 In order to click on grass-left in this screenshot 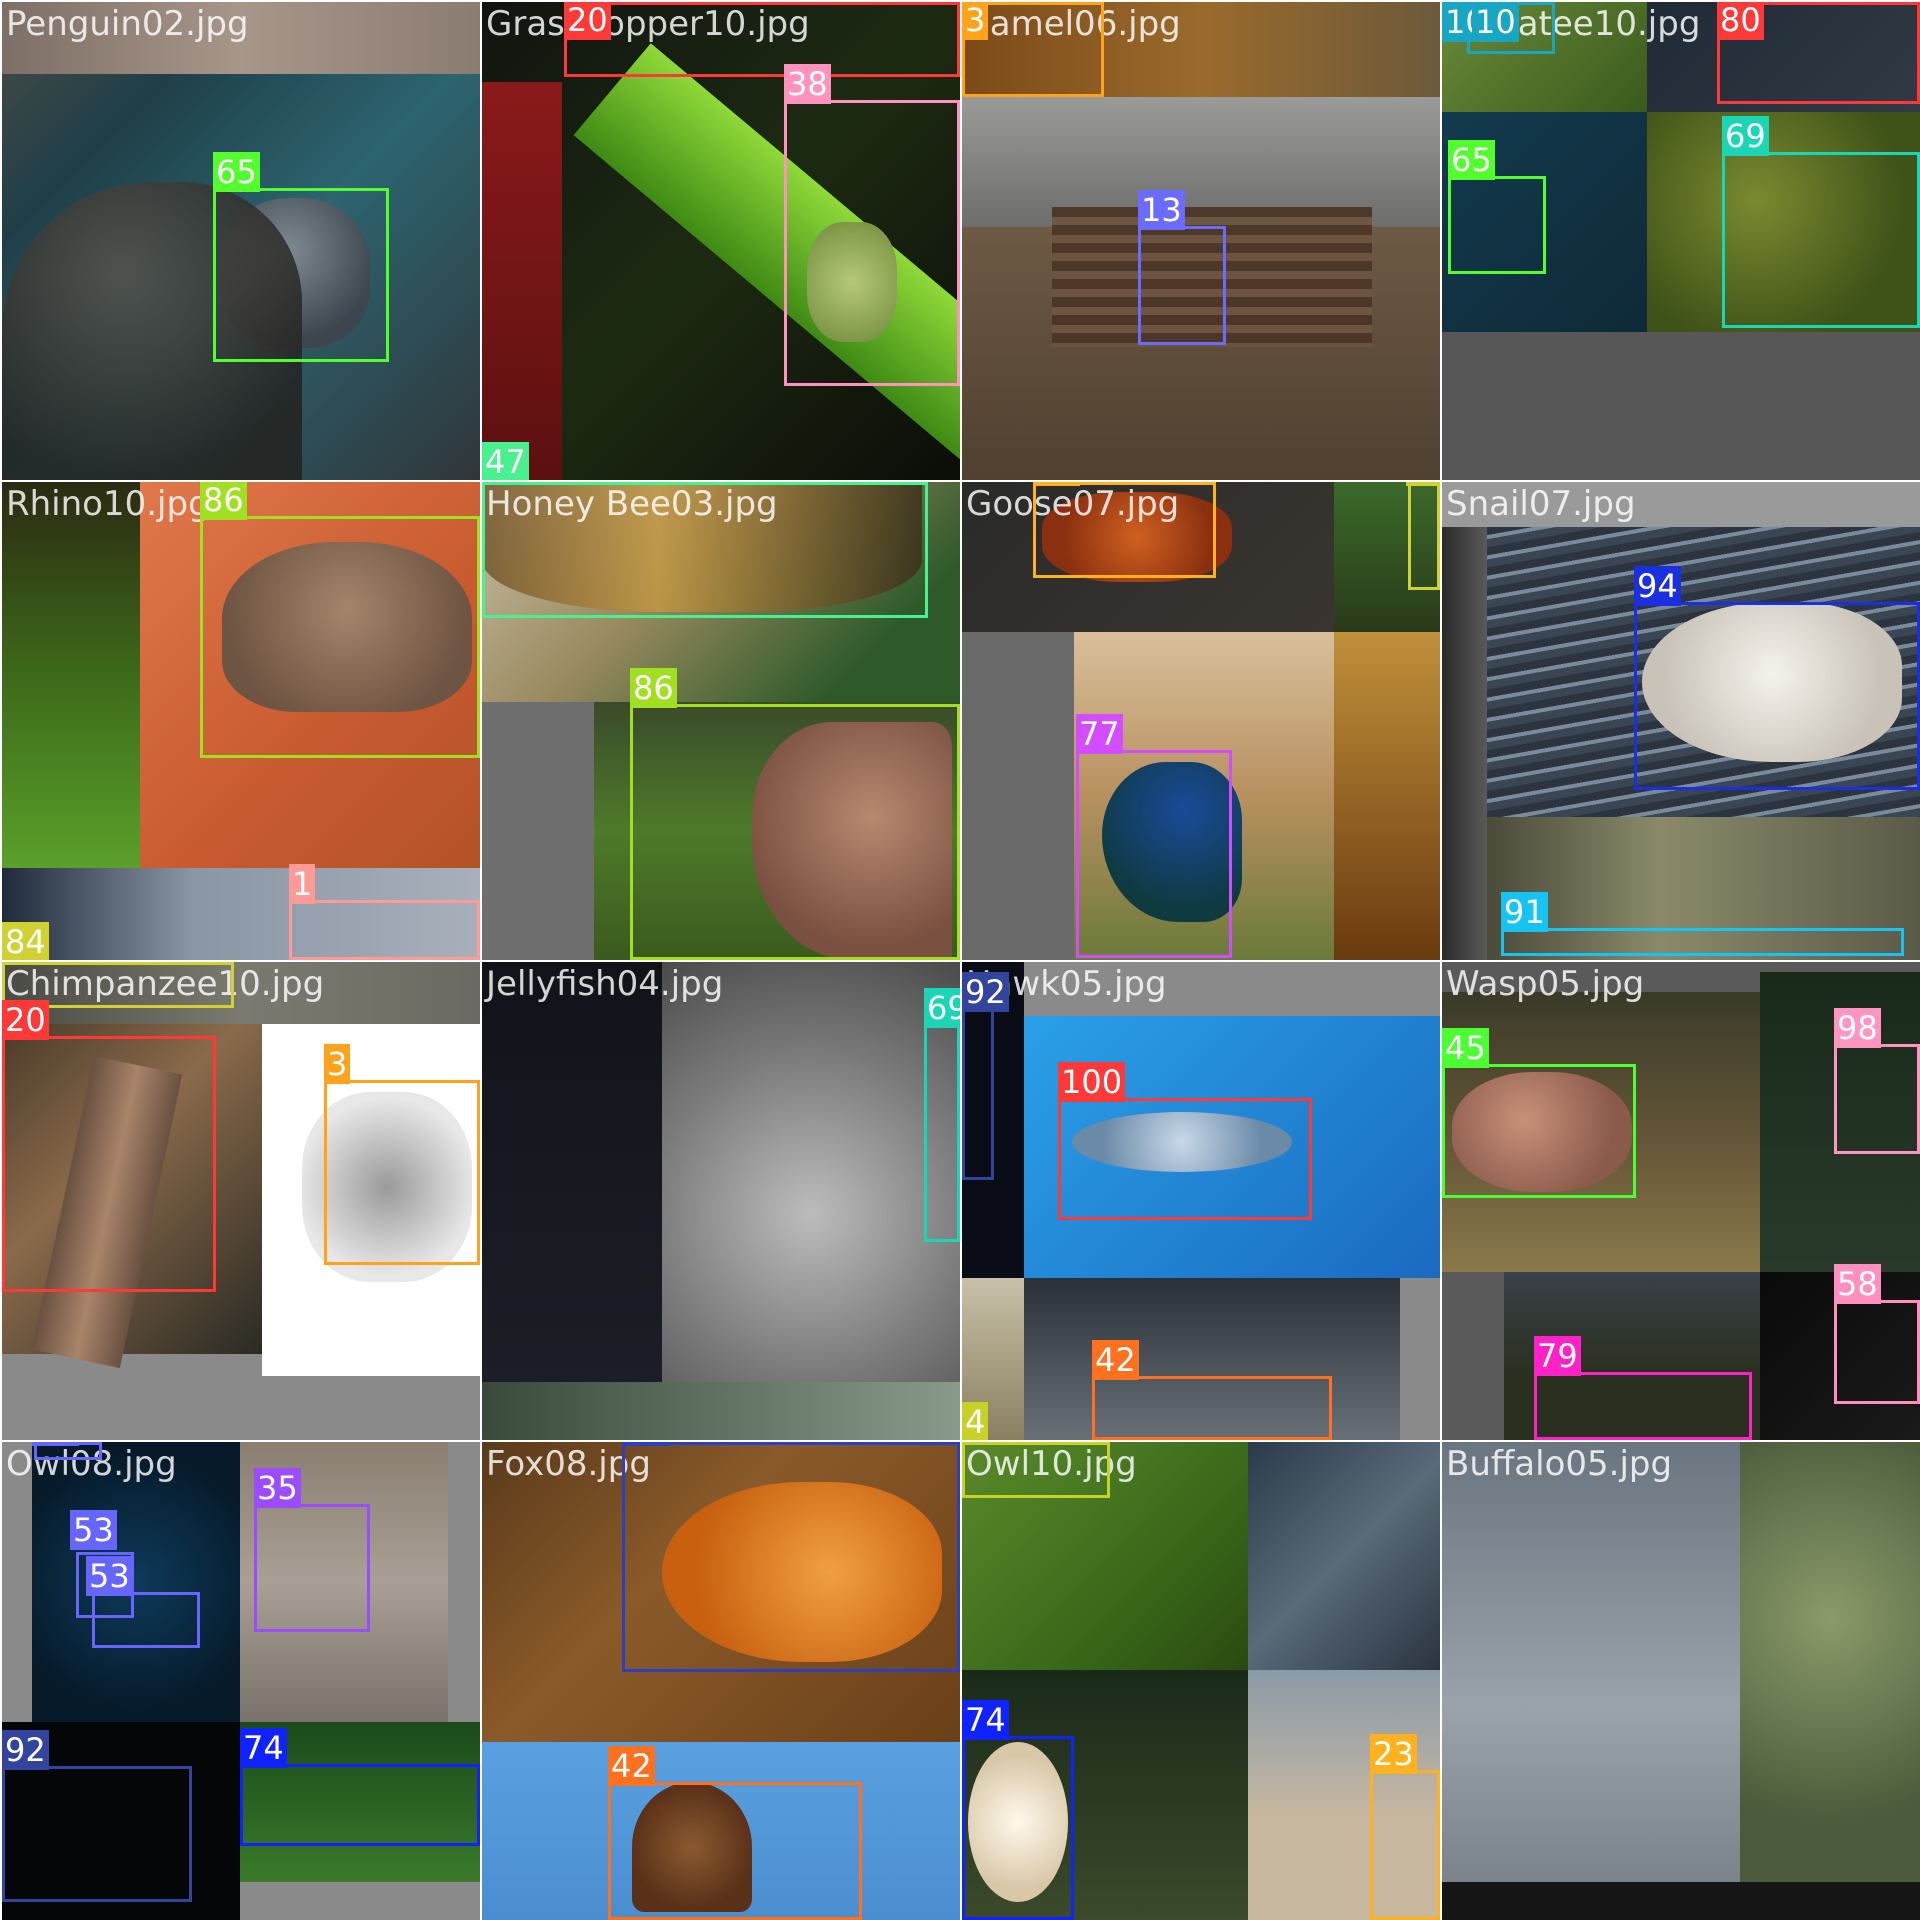, I will do `click(71, 675)`.